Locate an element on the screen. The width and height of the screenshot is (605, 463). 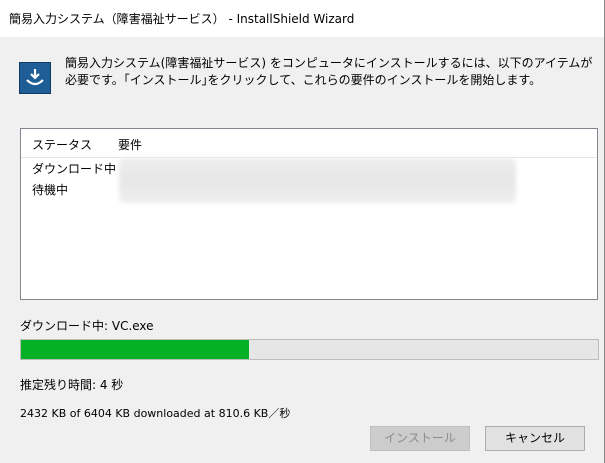
redacted-requirement-names is located at coordinates (317, 180).